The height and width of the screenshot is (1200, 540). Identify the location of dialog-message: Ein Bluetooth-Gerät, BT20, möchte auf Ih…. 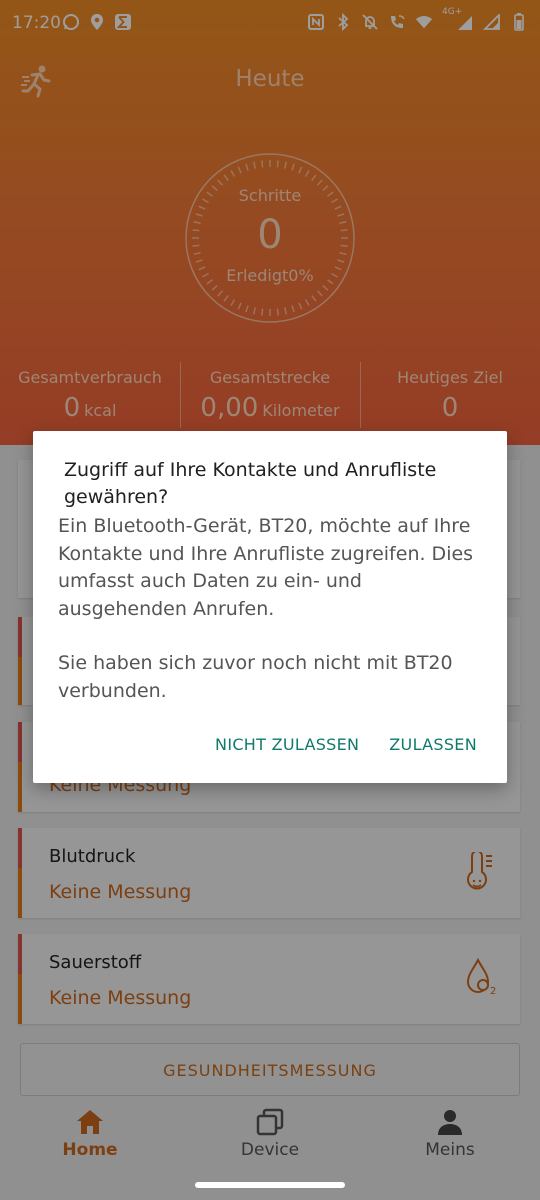
(273, 609).